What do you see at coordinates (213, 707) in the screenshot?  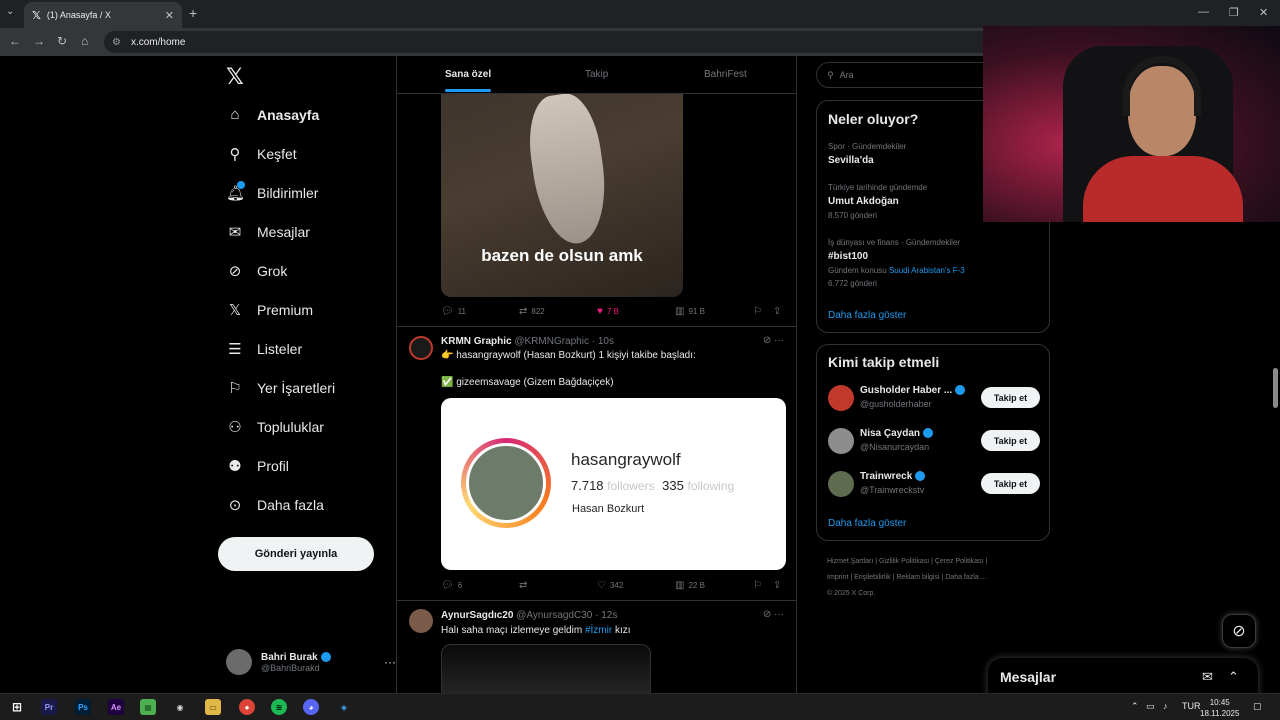 I see `file-explorer-icon: ▭` at bounding box center [213, 707].